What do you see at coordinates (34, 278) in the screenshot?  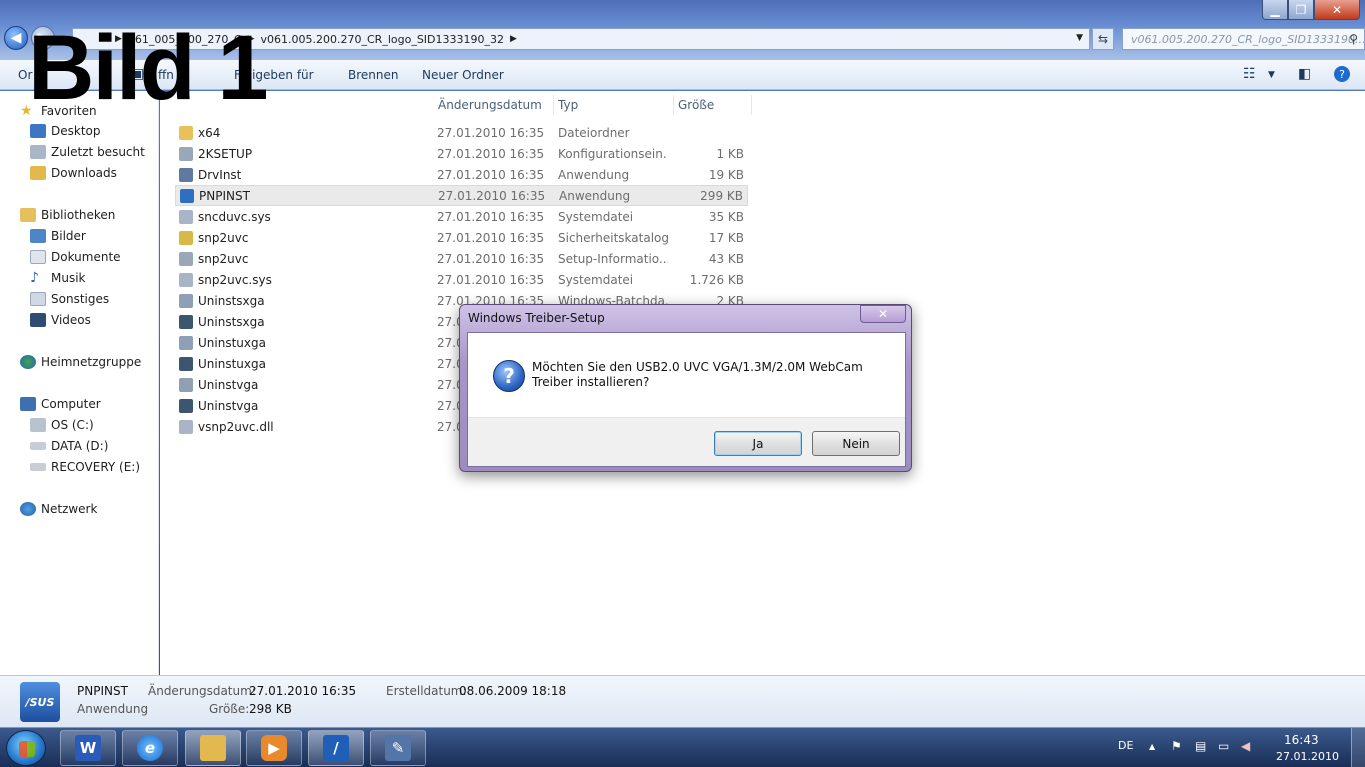 I see `music-note-icon: ♪` at bounding box center [34, 278].